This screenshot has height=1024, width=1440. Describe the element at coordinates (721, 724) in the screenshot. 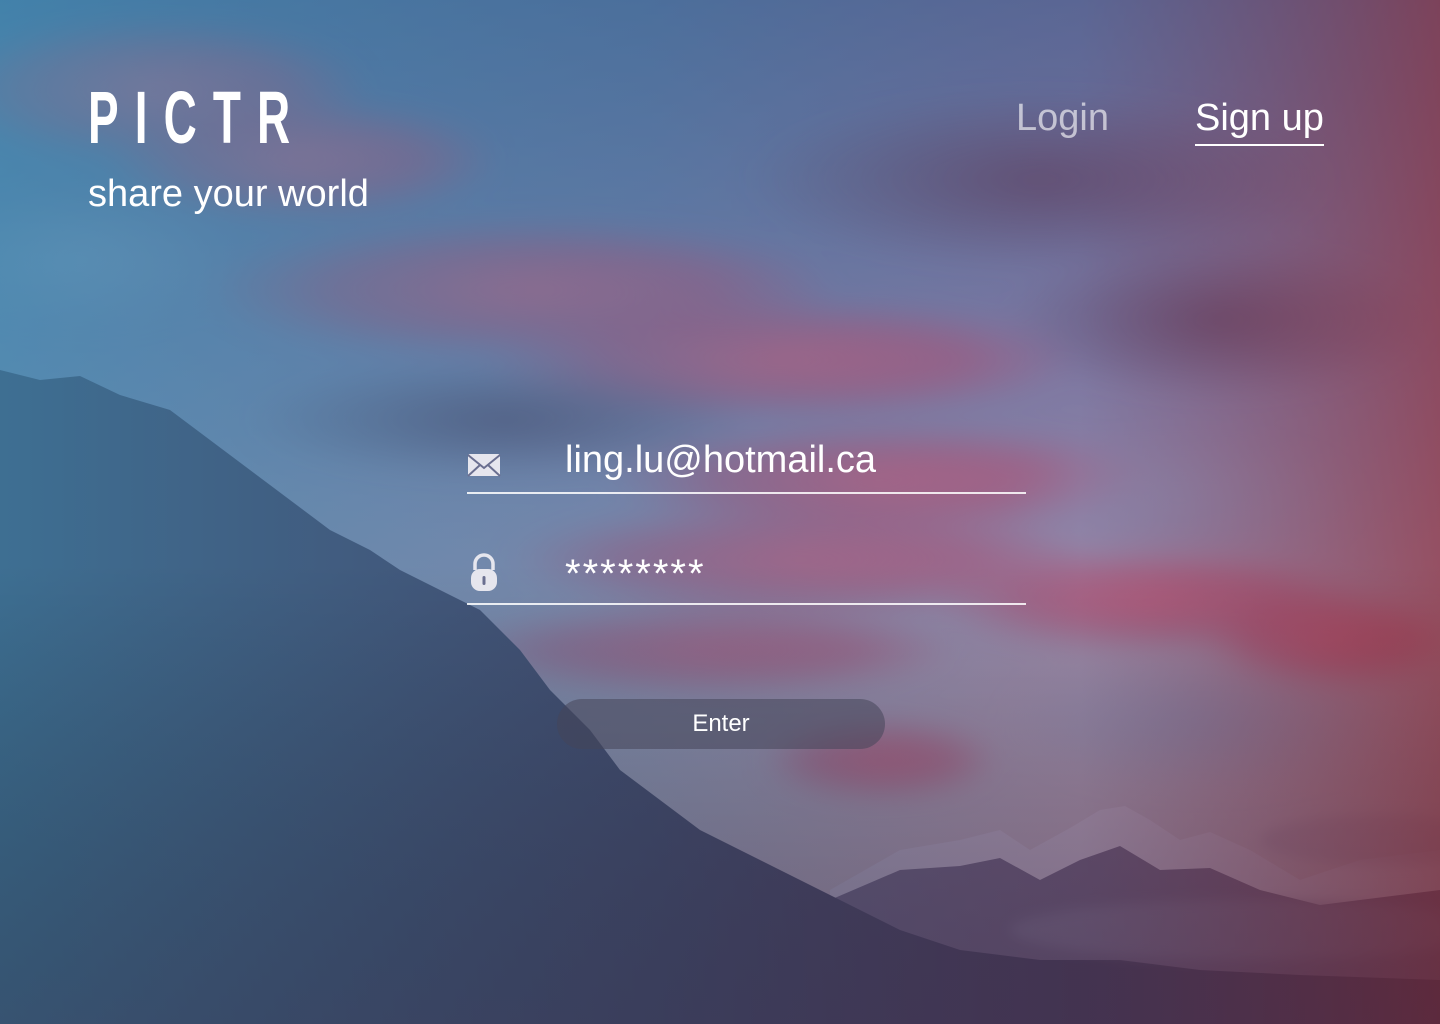

I see `enter-button: Enter` at that location.